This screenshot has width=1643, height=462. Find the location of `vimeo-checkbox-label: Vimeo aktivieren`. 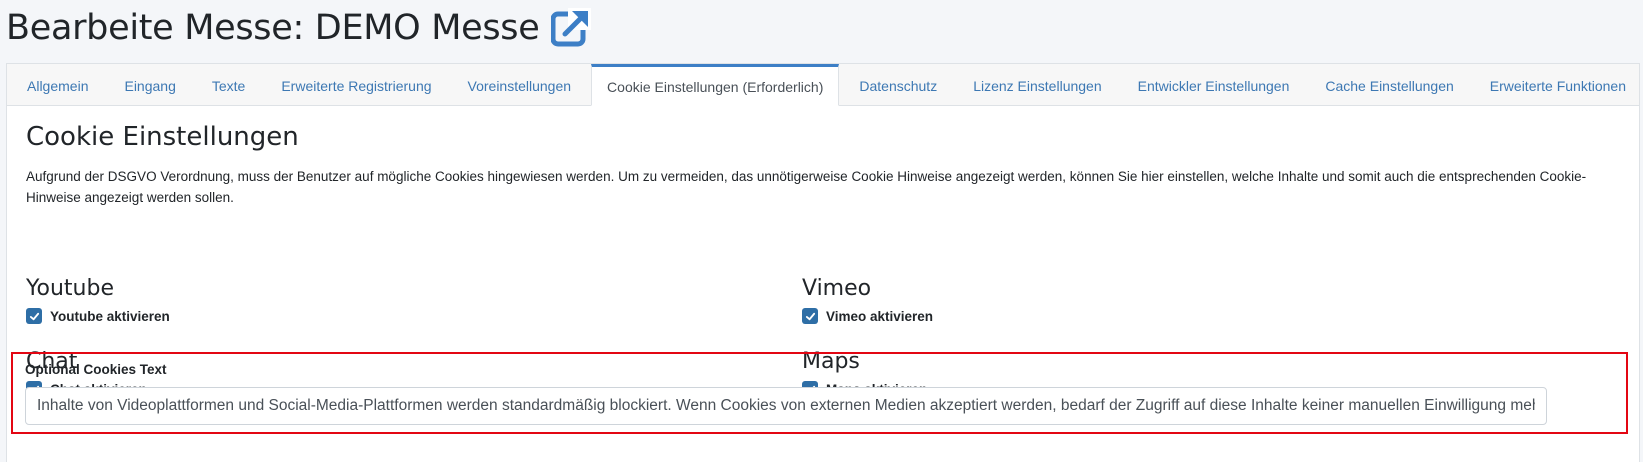

vimeo-checkbox-label: Vimeo aktivieren is located at coordinates (879, 316).